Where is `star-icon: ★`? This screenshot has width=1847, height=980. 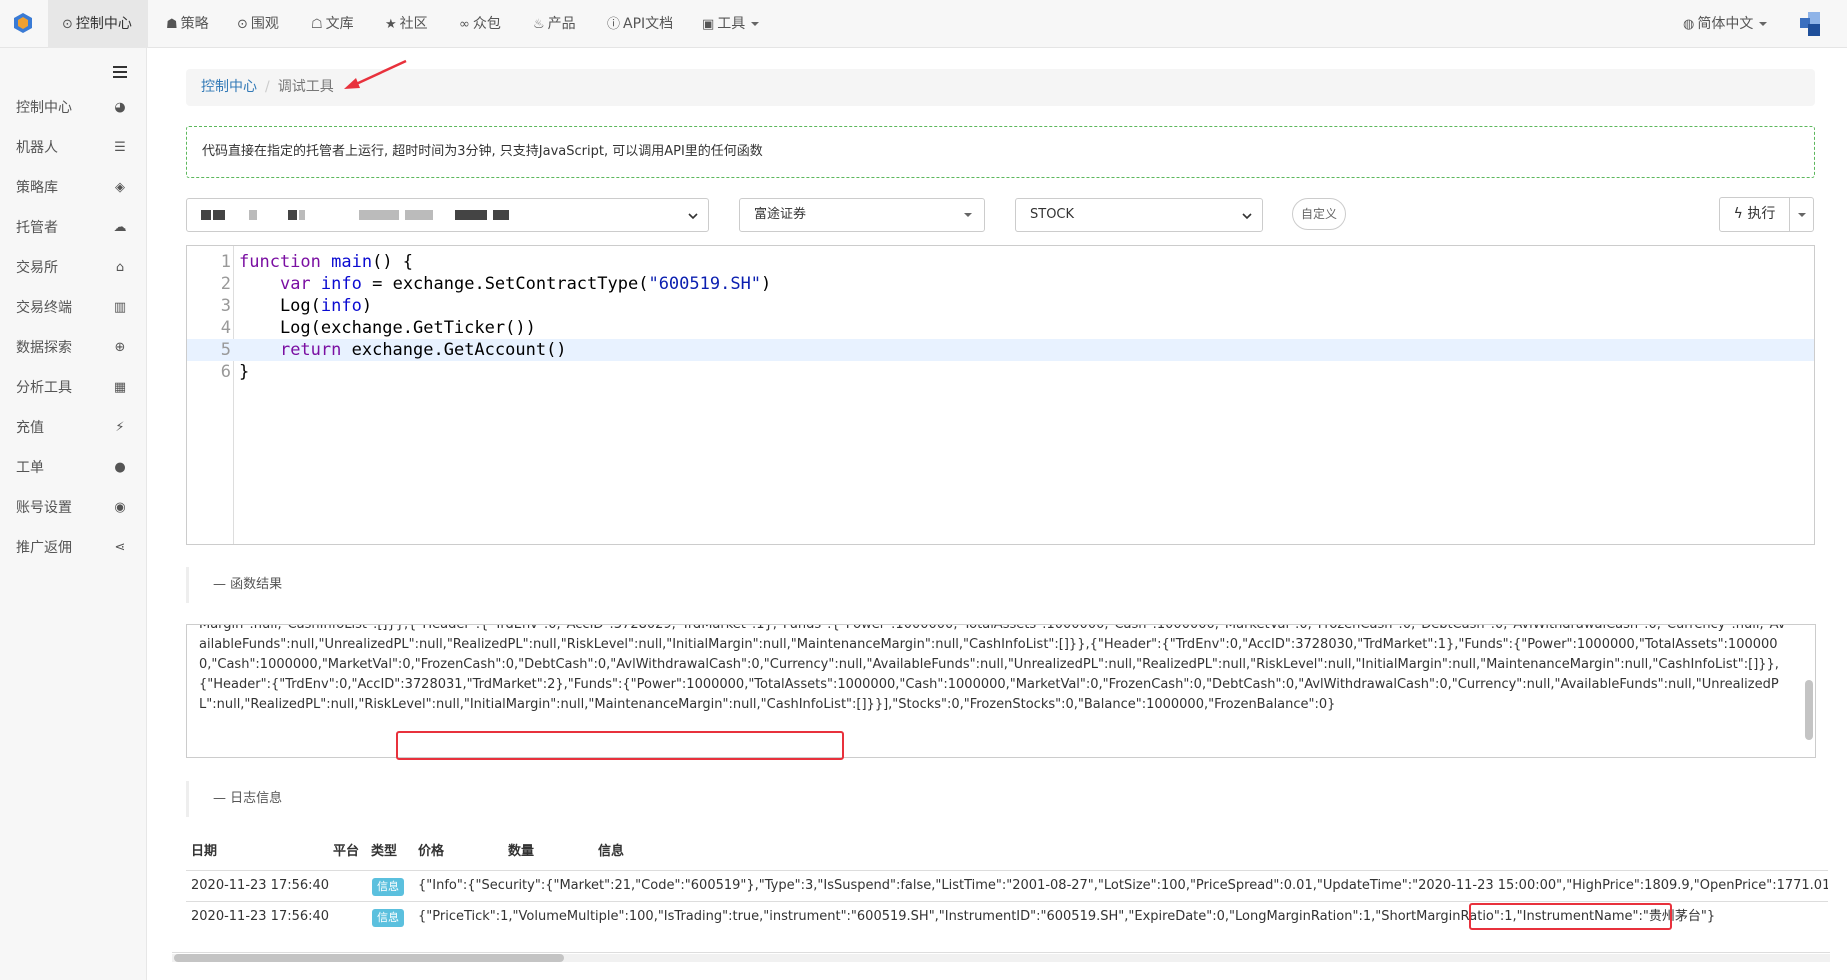 star-icon: ★ is located at coordinates (391, 24).